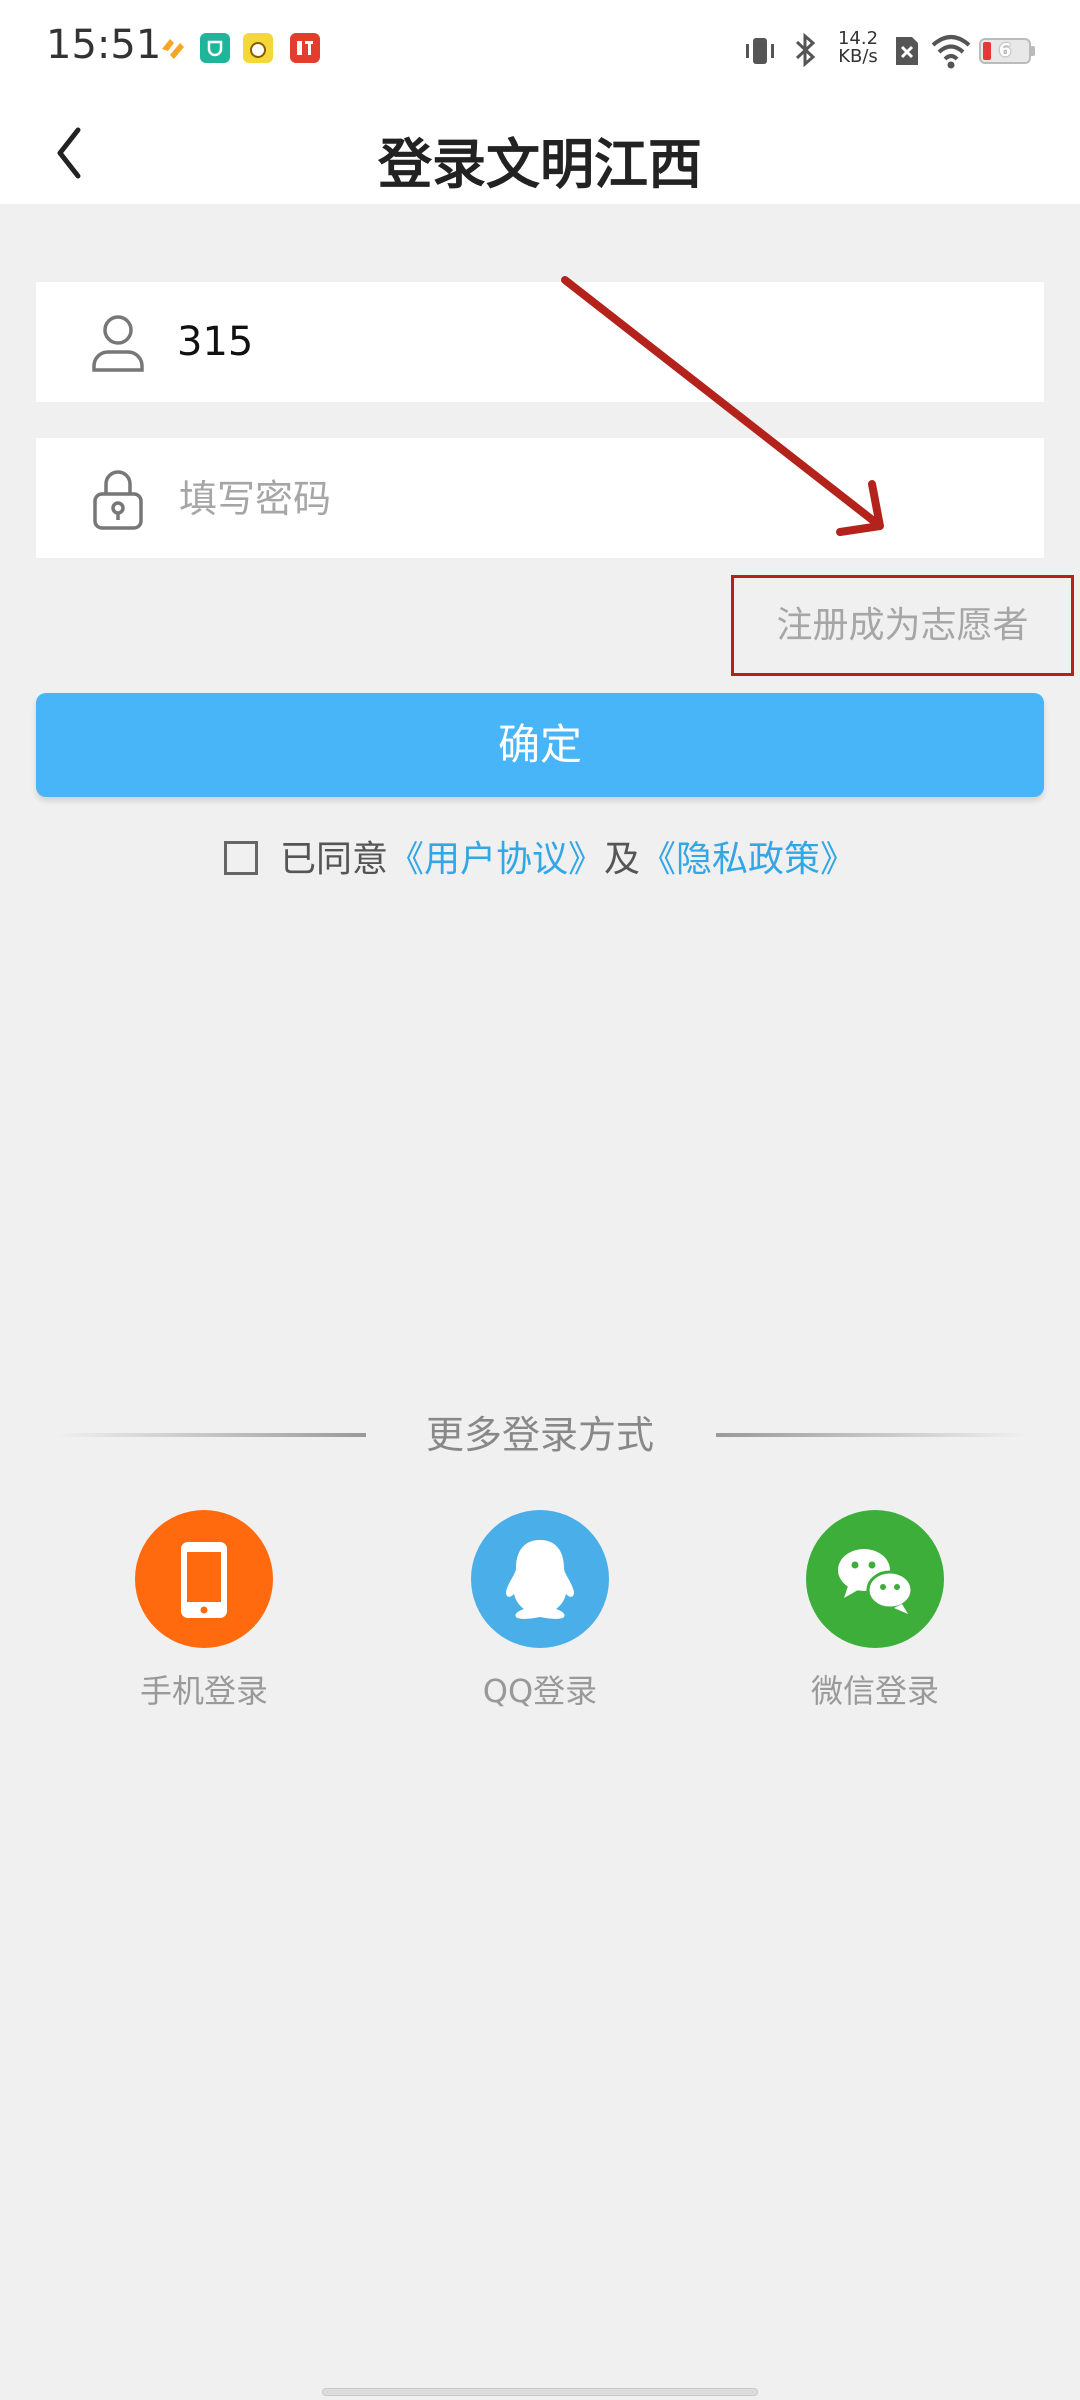 The width and height of the screenshot is (1080, 2400). Describe the element at coordinates (722, 406) in the screenshot. I see `annotation-arrow` at that location.